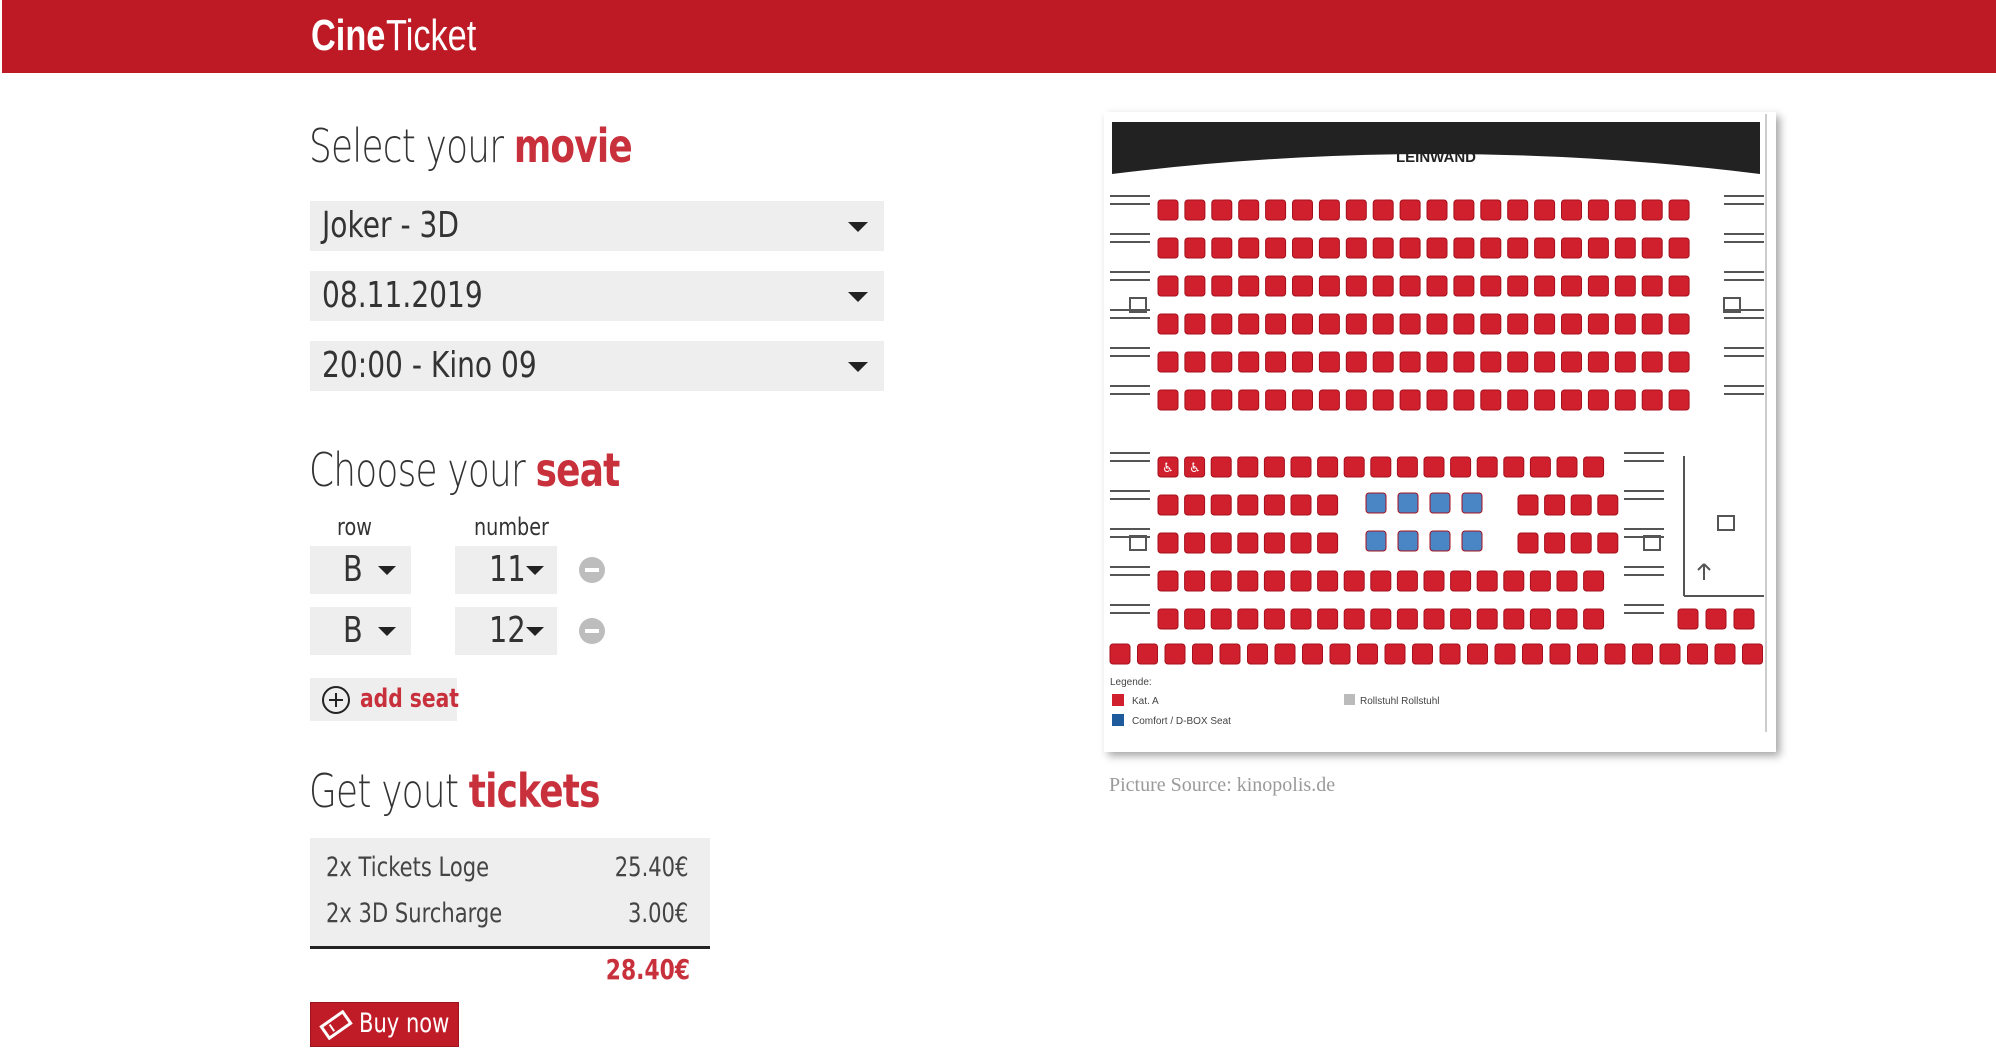 Image resolution: width=1996 pixels, height=1063 pixels. I want to click on seat-2-number-select: 12, so click(506, 631).